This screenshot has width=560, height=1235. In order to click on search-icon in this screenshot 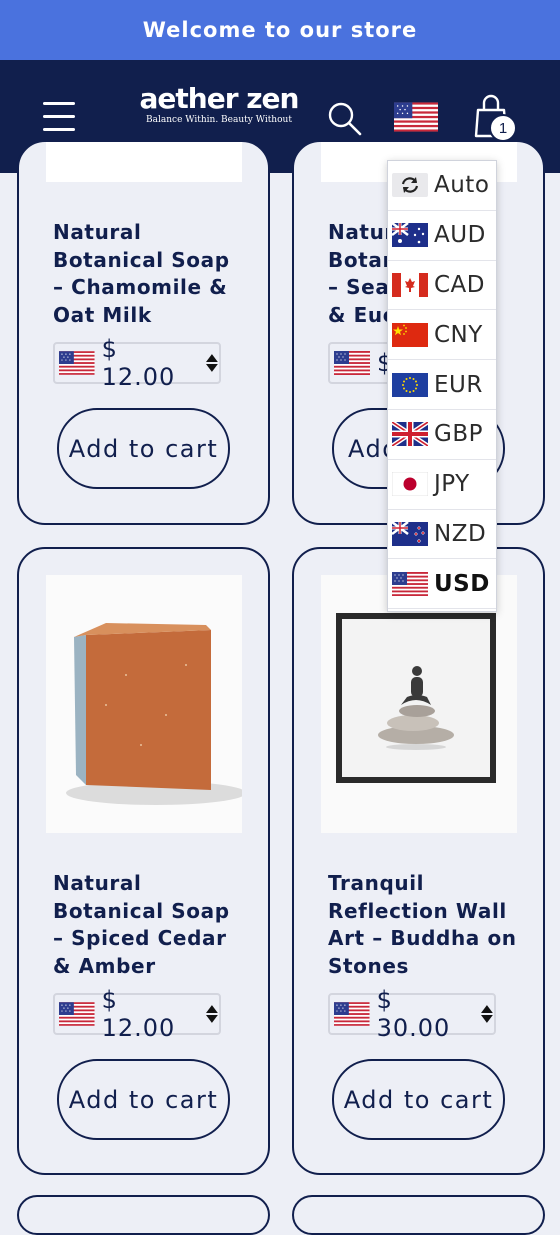, I will do `click(344, 118)`.